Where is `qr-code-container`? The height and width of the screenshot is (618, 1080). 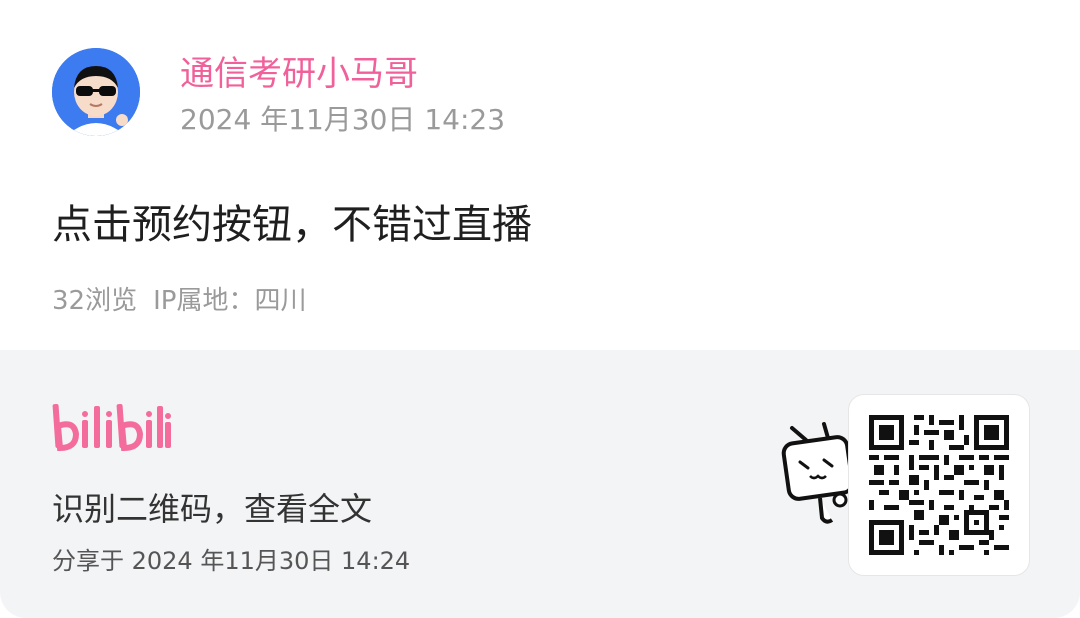
qr-code-container is located at coordinates (939, 485).